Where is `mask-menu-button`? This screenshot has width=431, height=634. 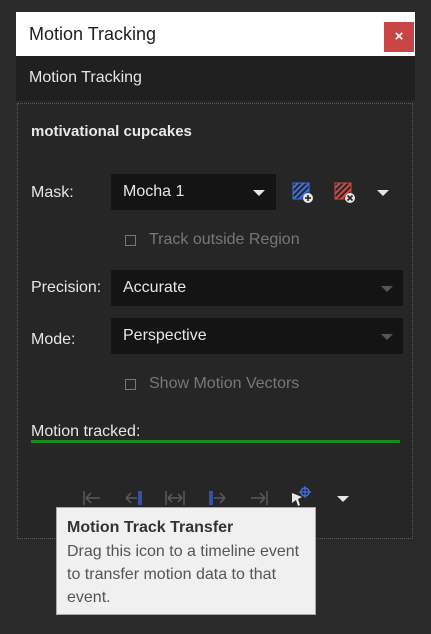 mask-menu-button is located at coordinates (383, 193).